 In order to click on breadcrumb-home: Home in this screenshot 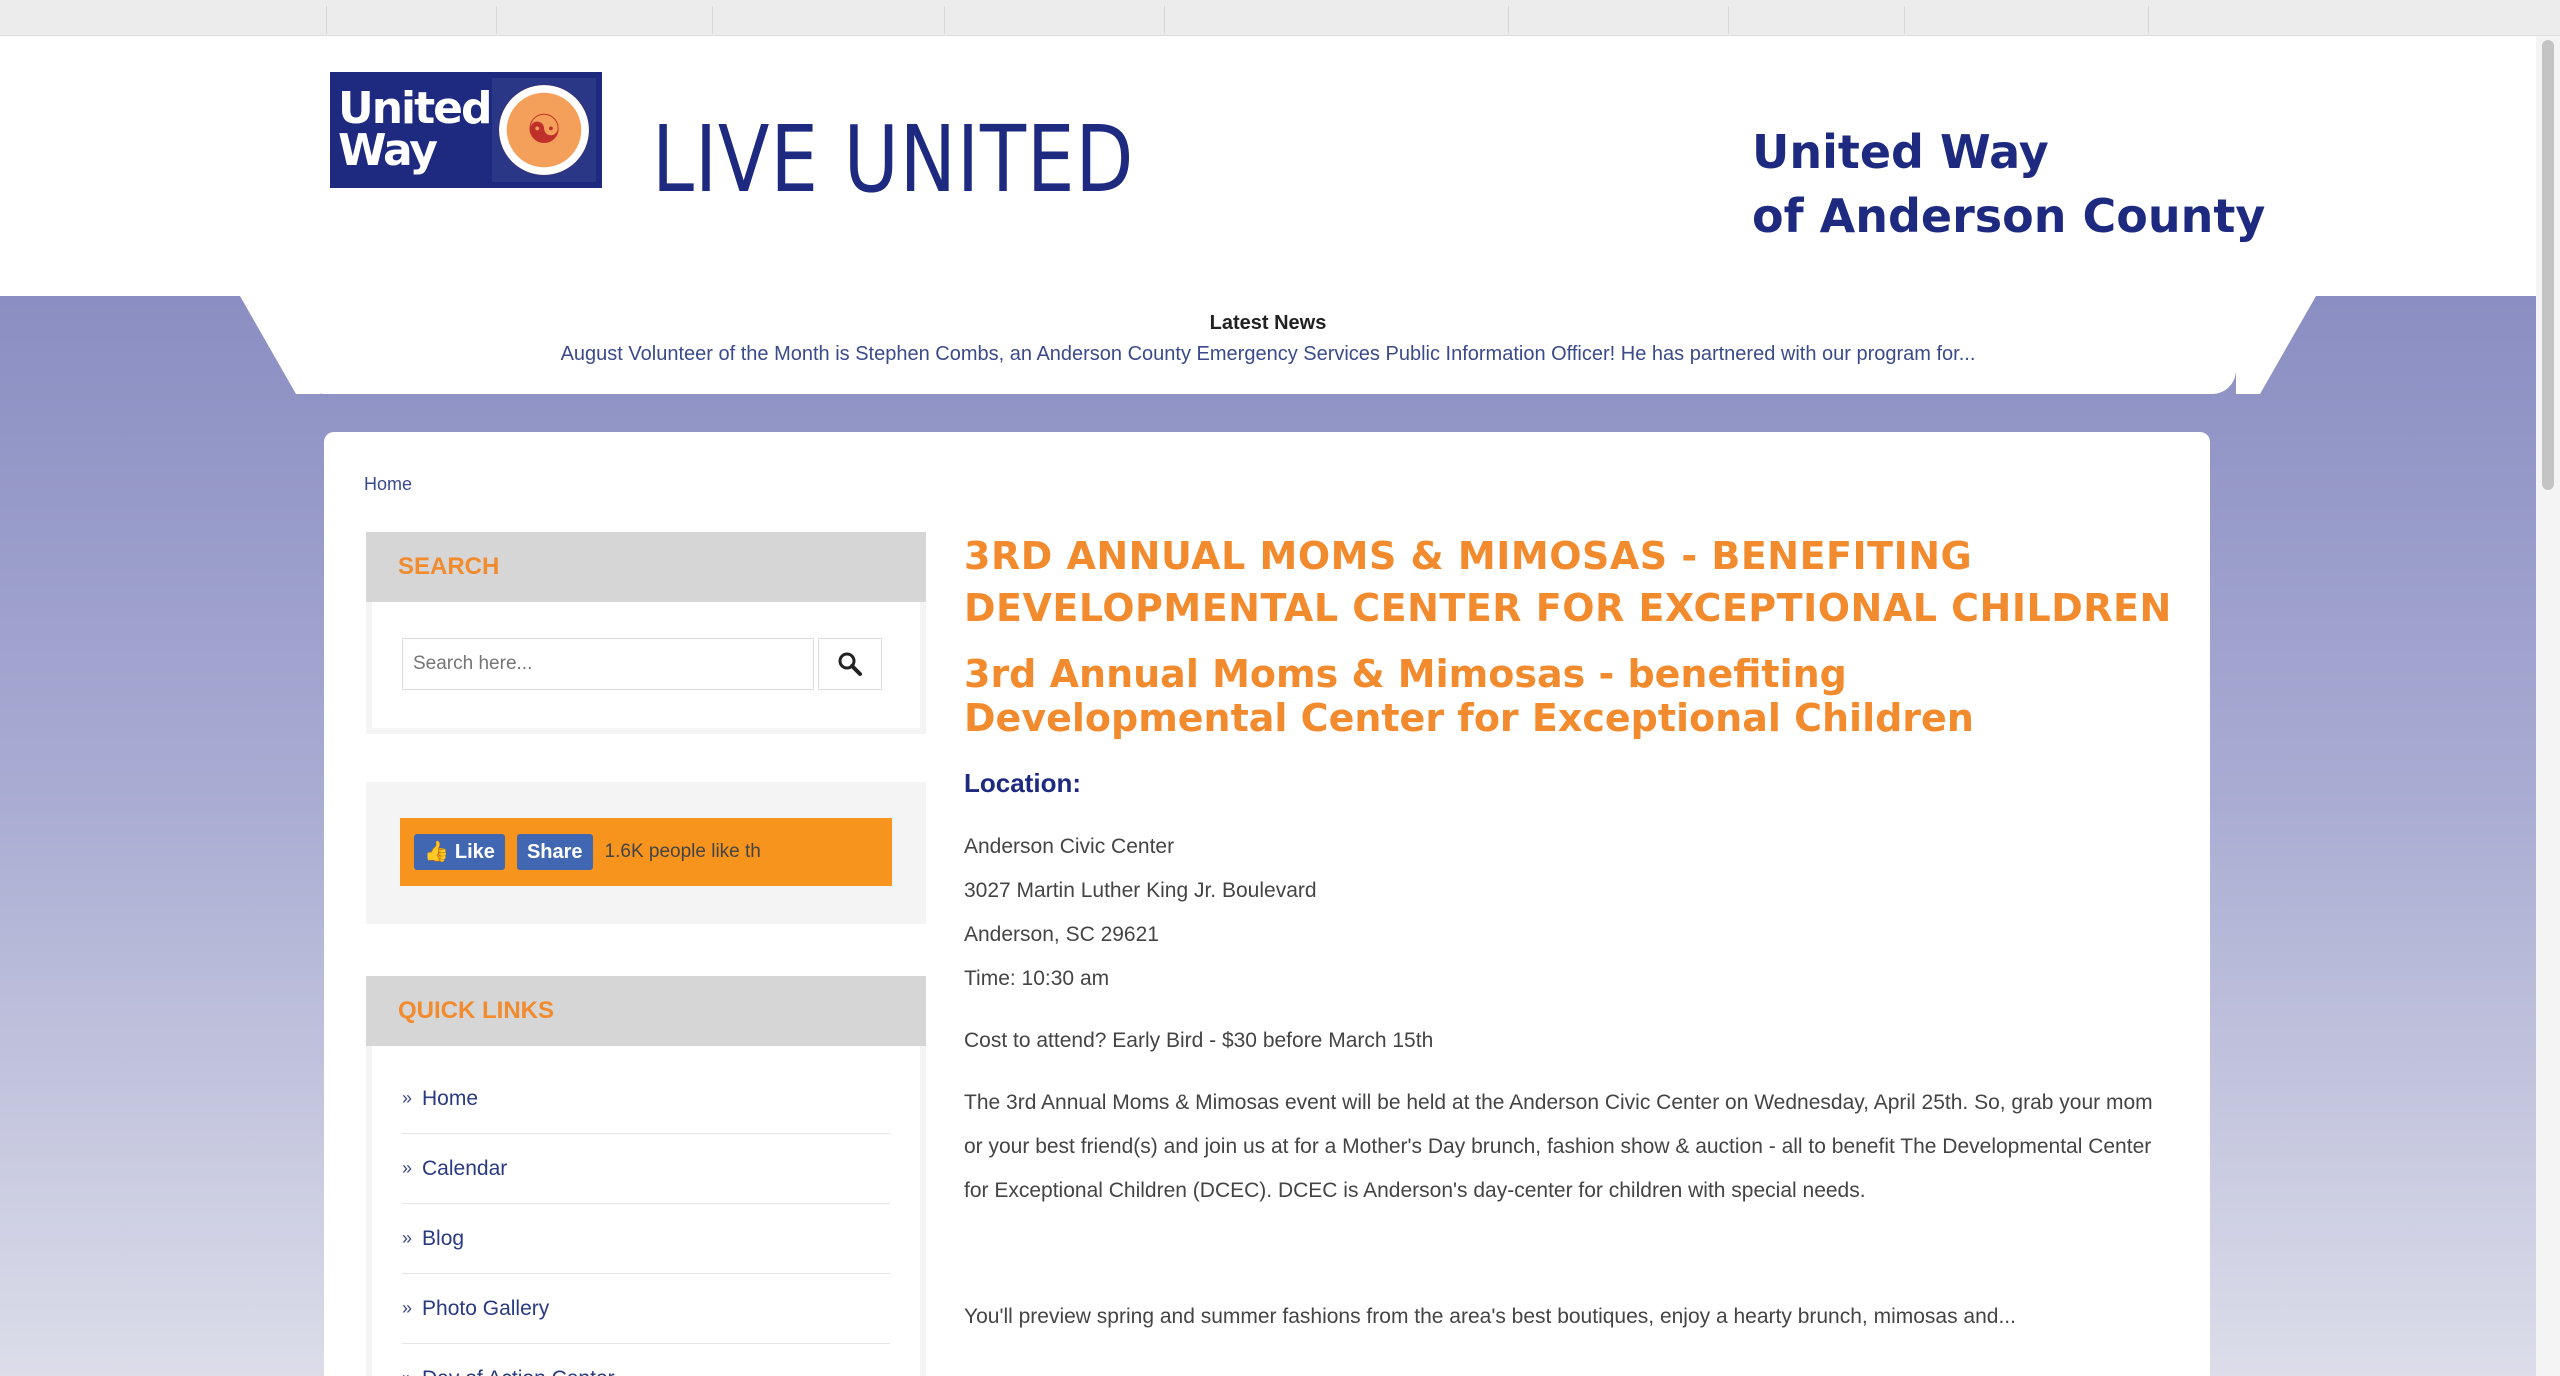, I will do `click(388, 484)`.